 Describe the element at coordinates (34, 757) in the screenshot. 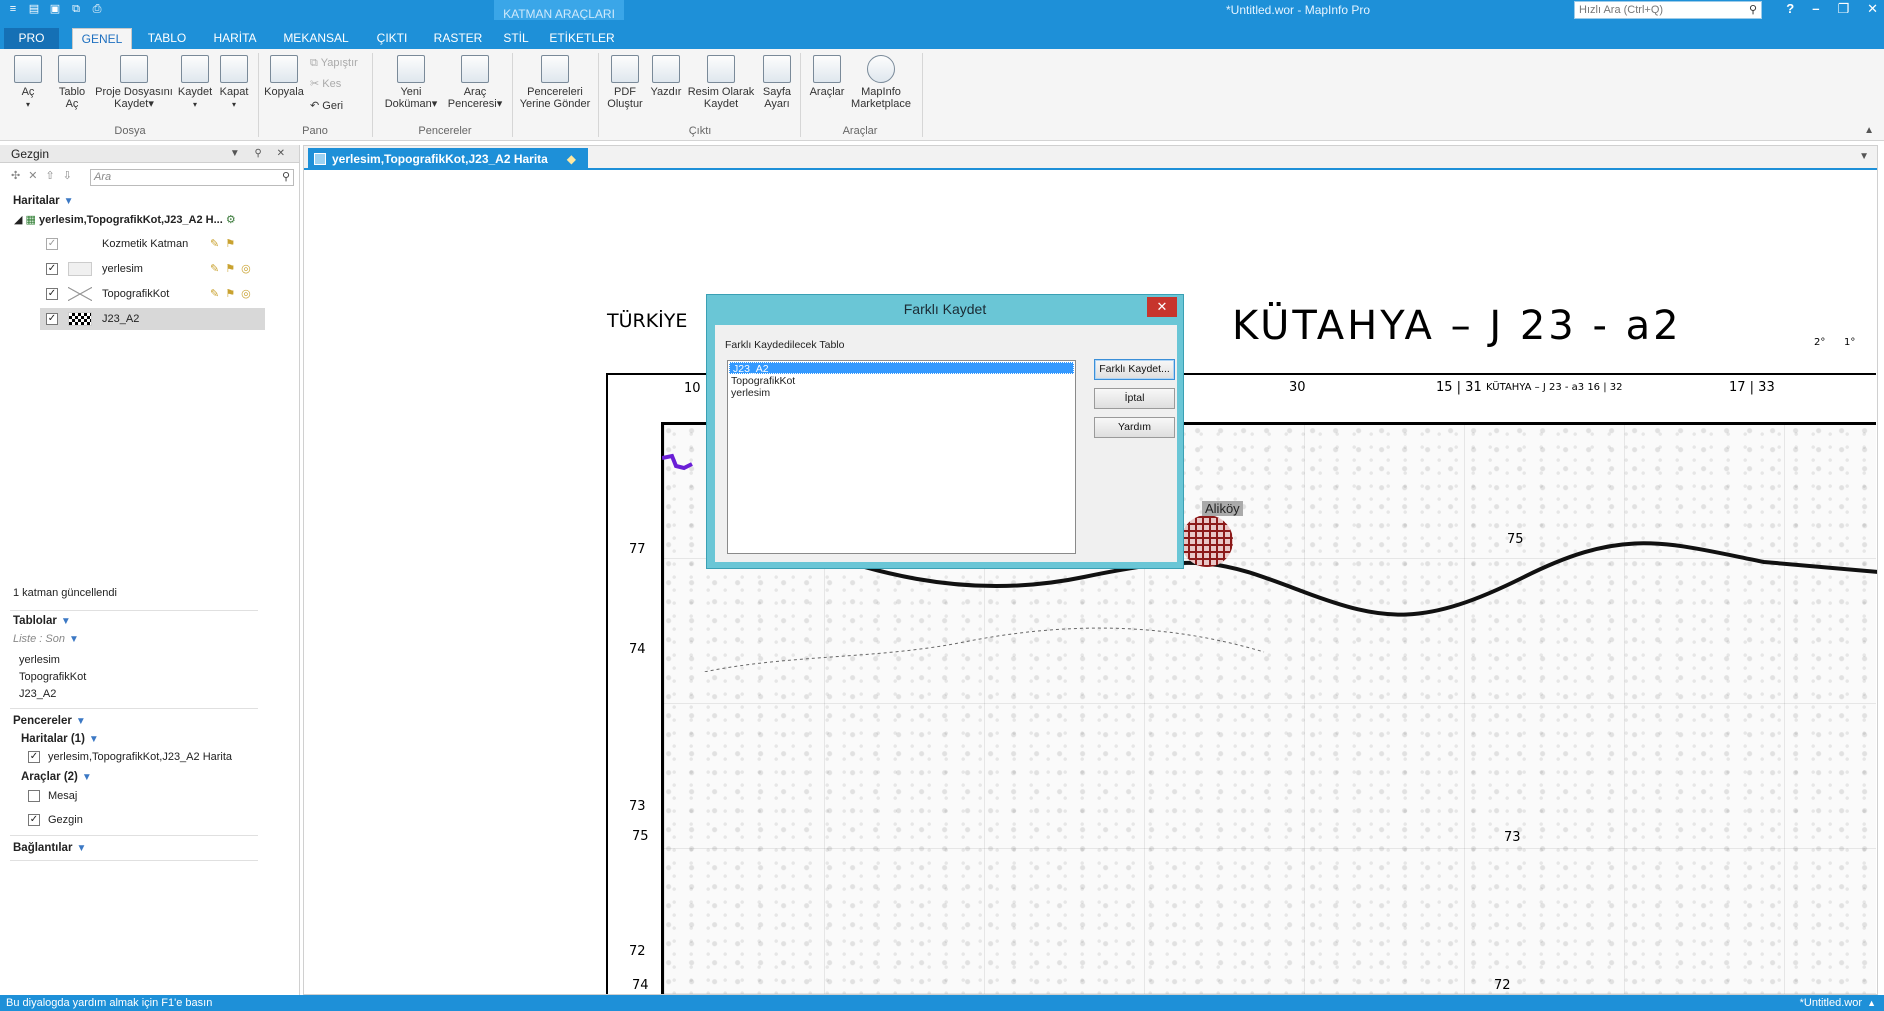

I see `map-window-checkbox: ✓` at that location.